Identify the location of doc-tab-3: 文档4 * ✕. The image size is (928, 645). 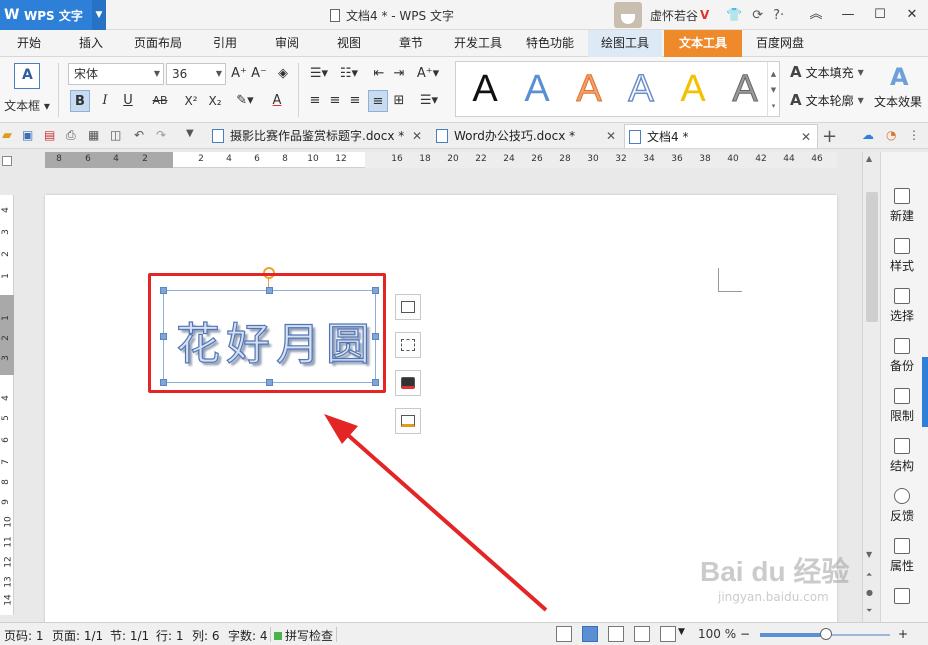
(721, 136).